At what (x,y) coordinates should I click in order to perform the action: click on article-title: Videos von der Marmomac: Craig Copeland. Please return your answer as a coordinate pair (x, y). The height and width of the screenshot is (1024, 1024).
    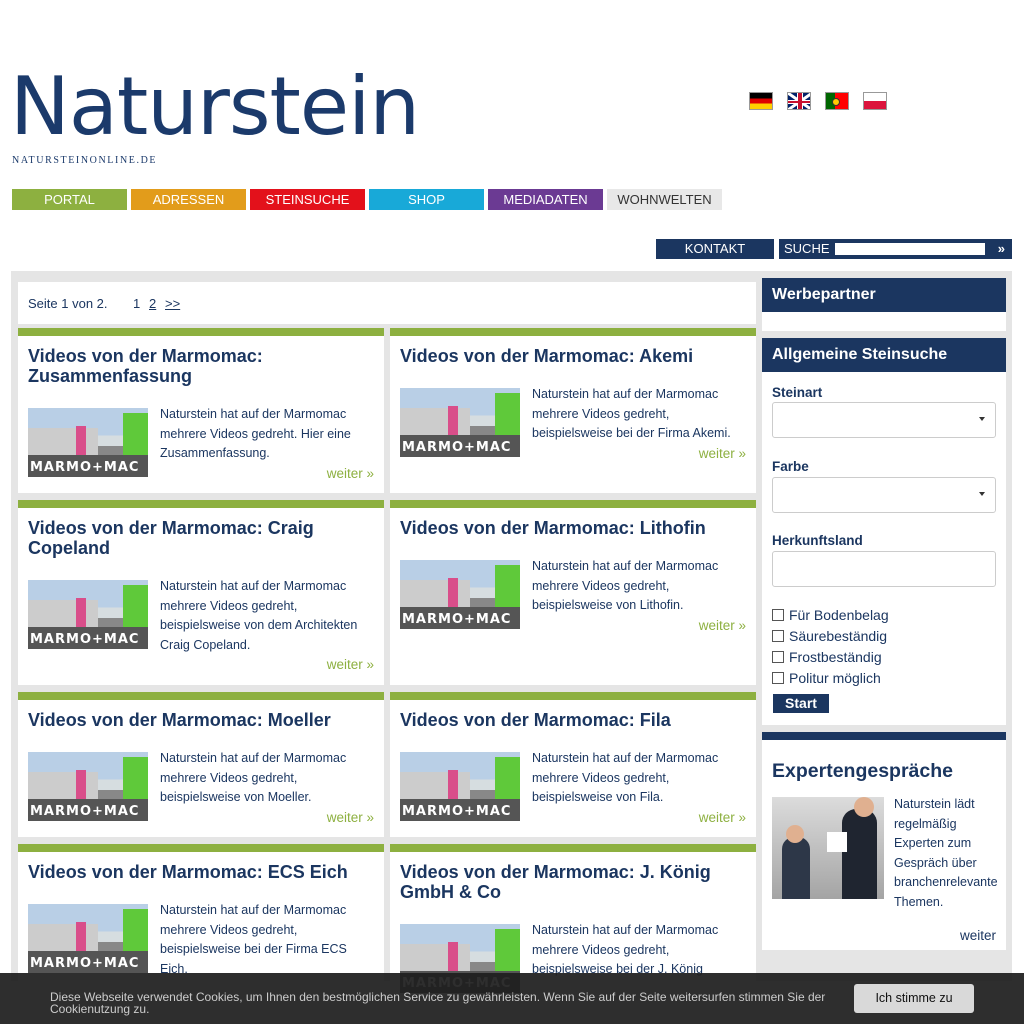
    Looking at the image, I should click on (201, 538).